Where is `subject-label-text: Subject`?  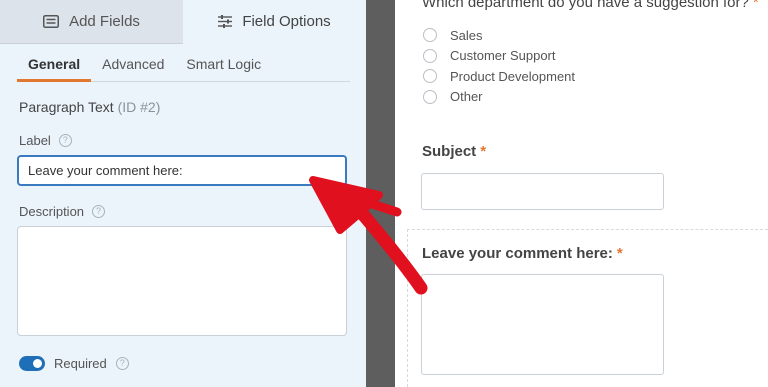
subject-label-text: Subject is located at coordinates (449, 151).